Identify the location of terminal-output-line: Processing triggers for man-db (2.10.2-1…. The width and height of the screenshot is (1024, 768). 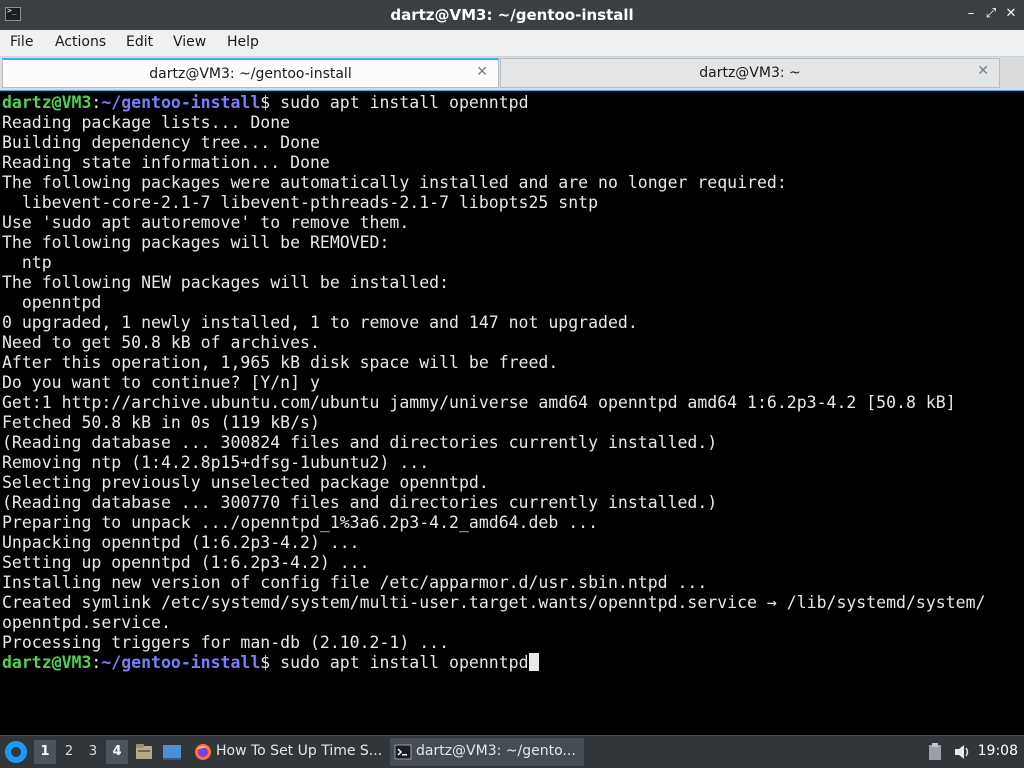
(226, 642).